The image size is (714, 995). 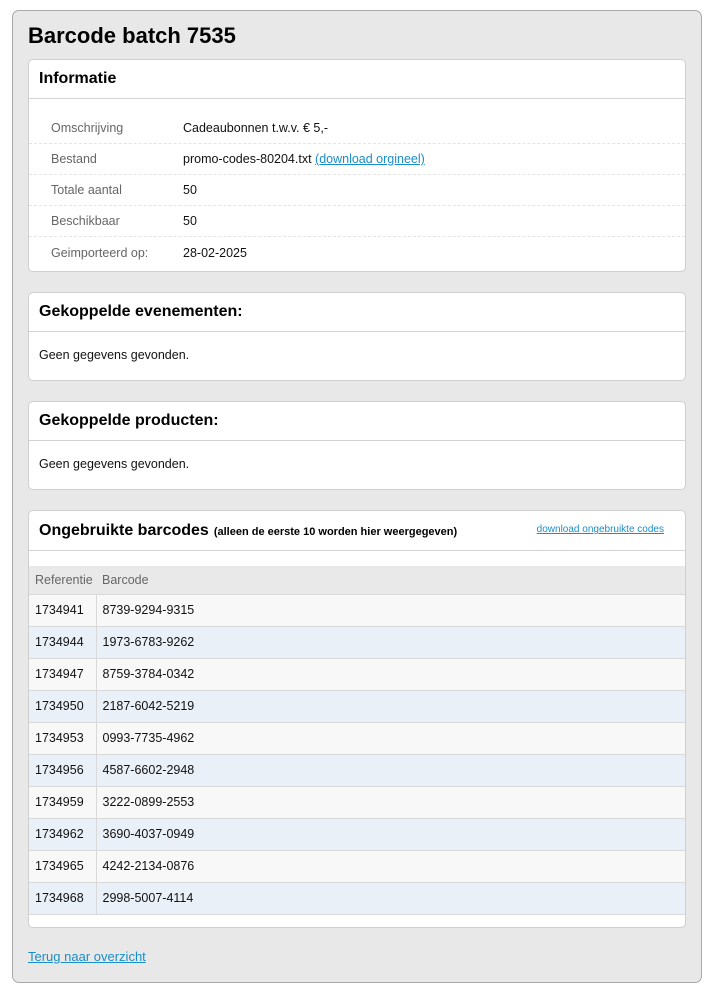 I want to click on info-label: Beschikbaar, so click(x=85, y=221).